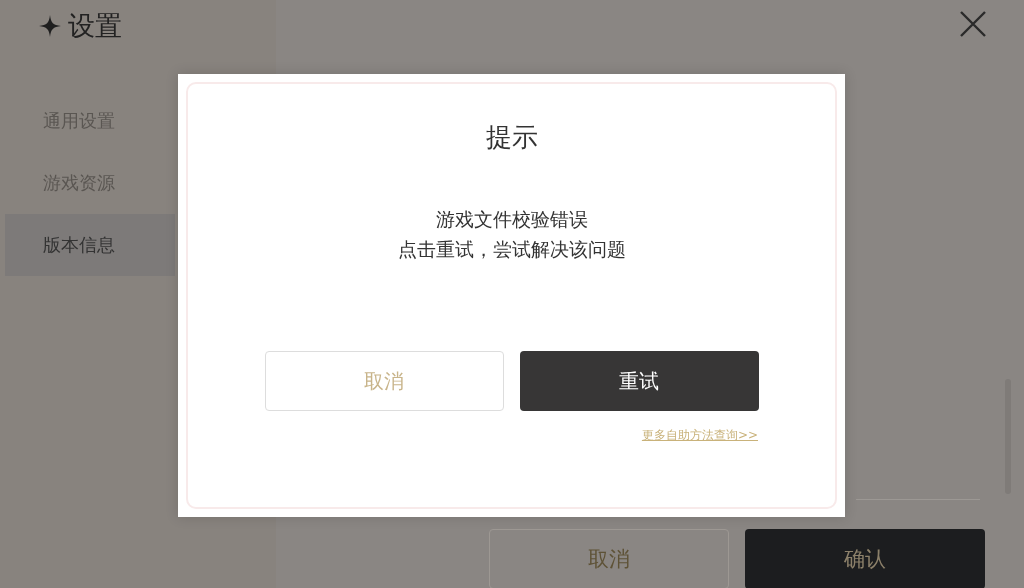 The height and width of the screenshot is (588, 1024). Describe the element at coordinates (511, 249) in the screenshot. I see `message-text: 点击重试，尝试解决该问题` at that location.